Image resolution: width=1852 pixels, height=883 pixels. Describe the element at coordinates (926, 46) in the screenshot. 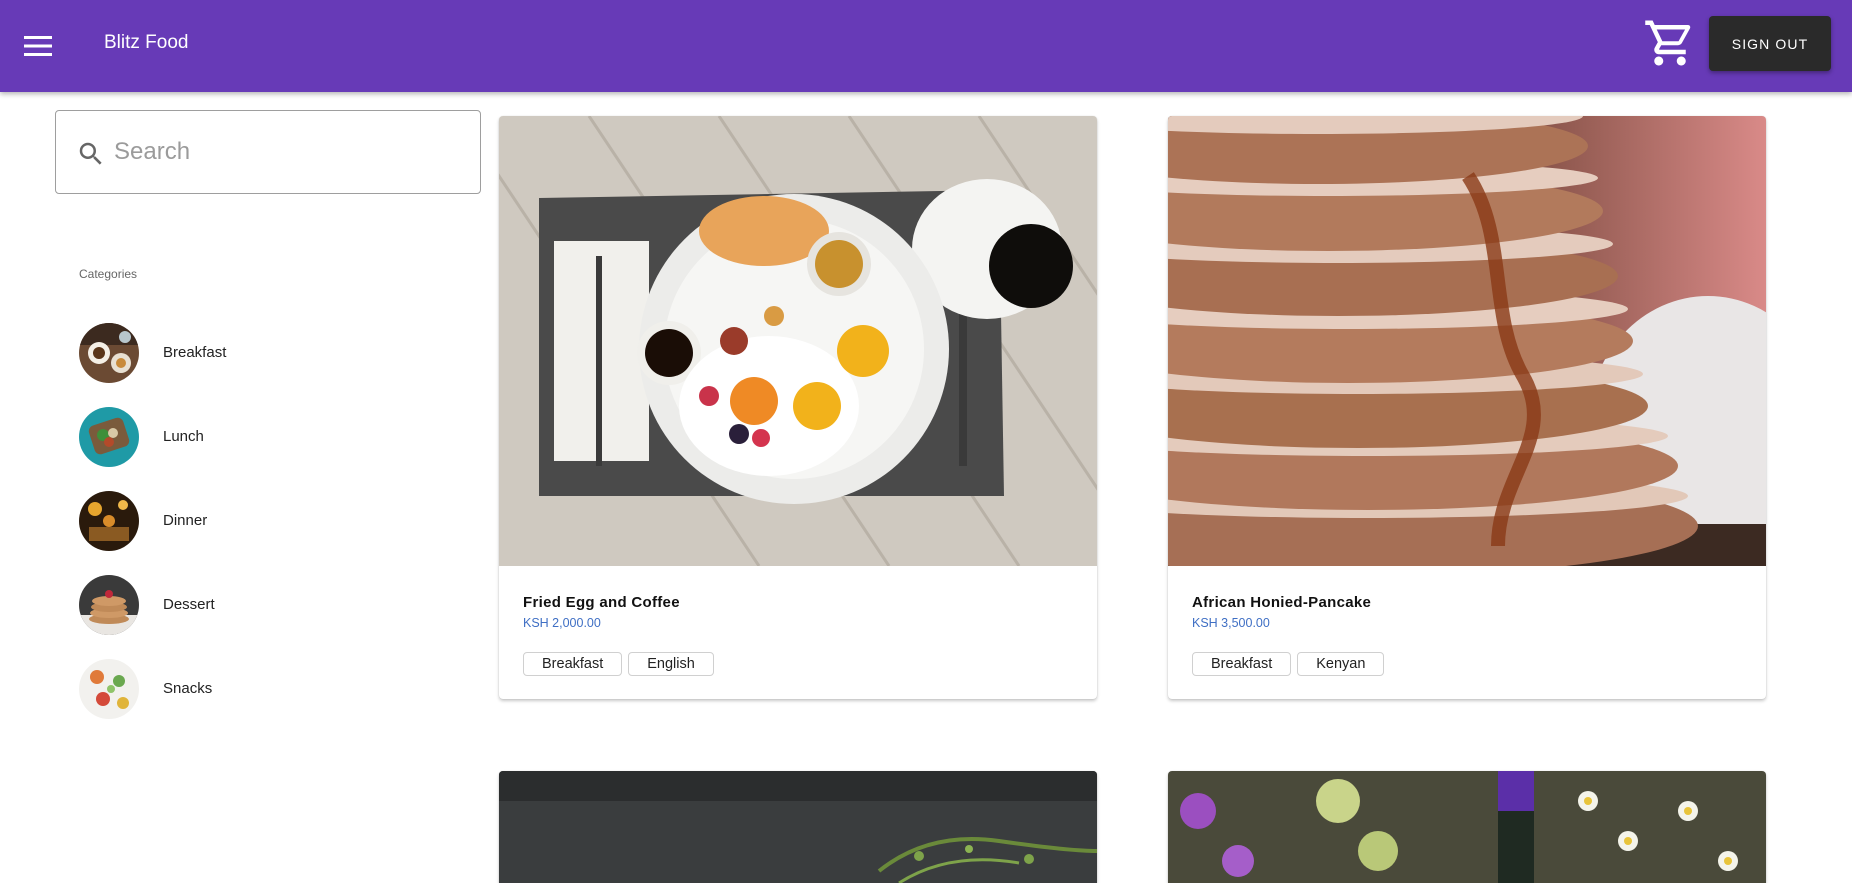

I see `app-bar: Blitz Food SIGN OUT` at that location.